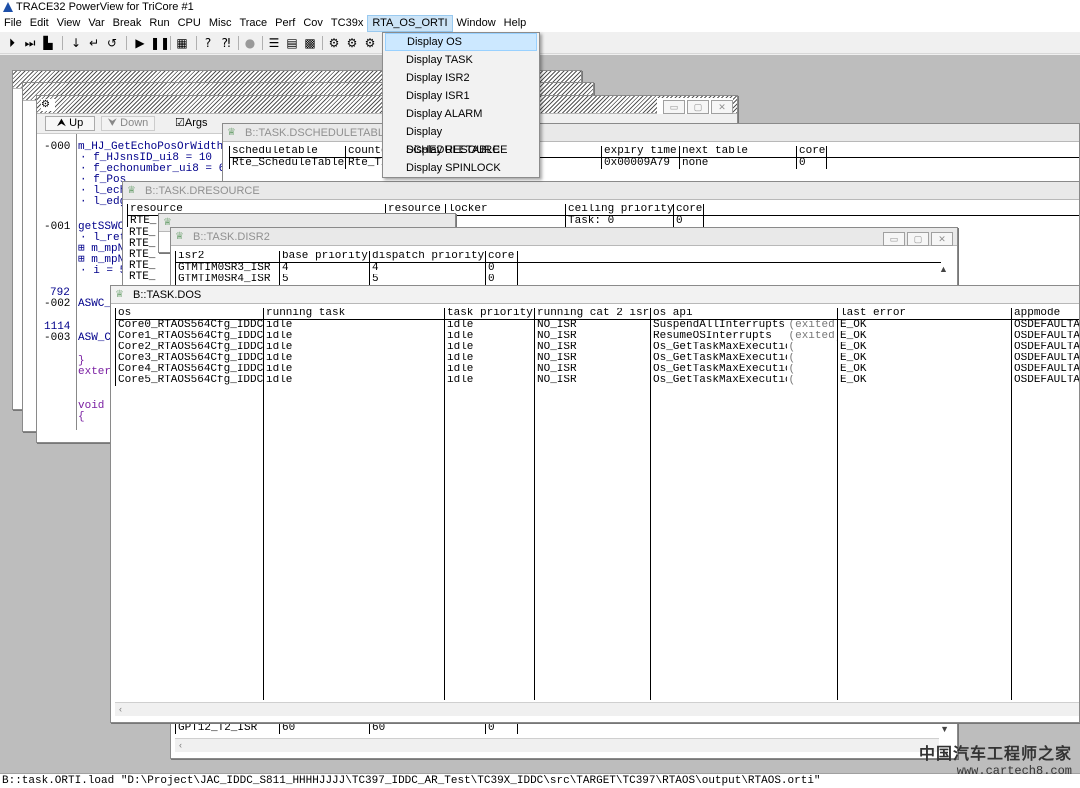  I want to click on memory-icon: ▤, so click(292, 43).